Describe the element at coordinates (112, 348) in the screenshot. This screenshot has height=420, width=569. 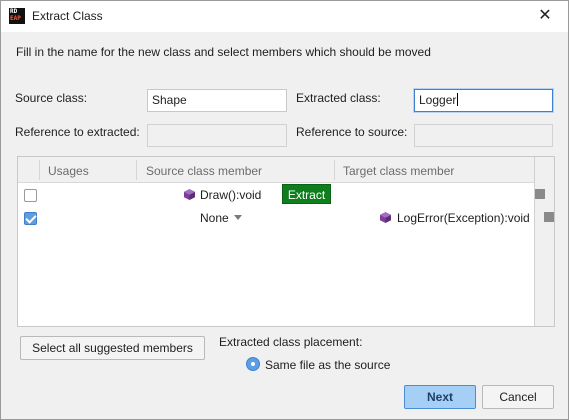
I see `select-all-suggested-button: Select all suggested members` at that location.